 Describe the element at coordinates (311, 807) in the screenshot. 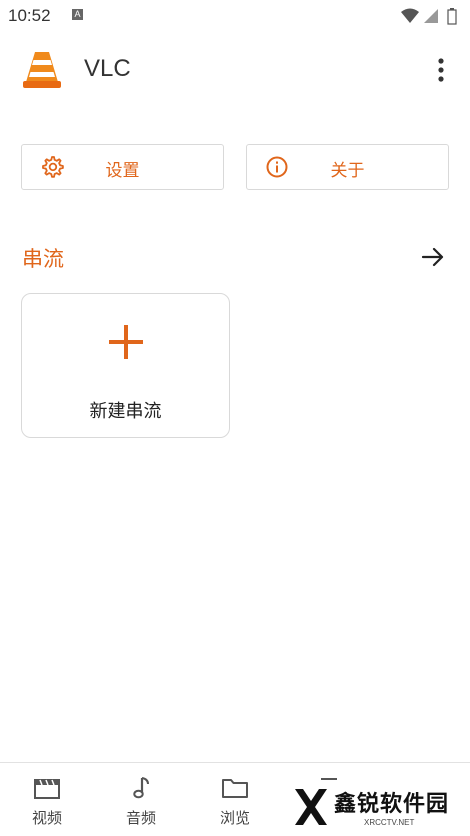

I see `watermark-logo-icon` at that location.